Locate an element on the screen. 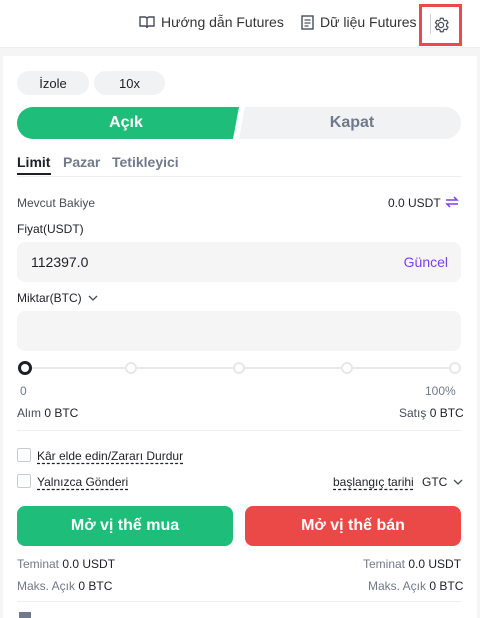 Image resolution: width=480 pixels, height=618 pixels. sell-margin: Teminat 0.0 USDT is located at coordinates (412, 564).